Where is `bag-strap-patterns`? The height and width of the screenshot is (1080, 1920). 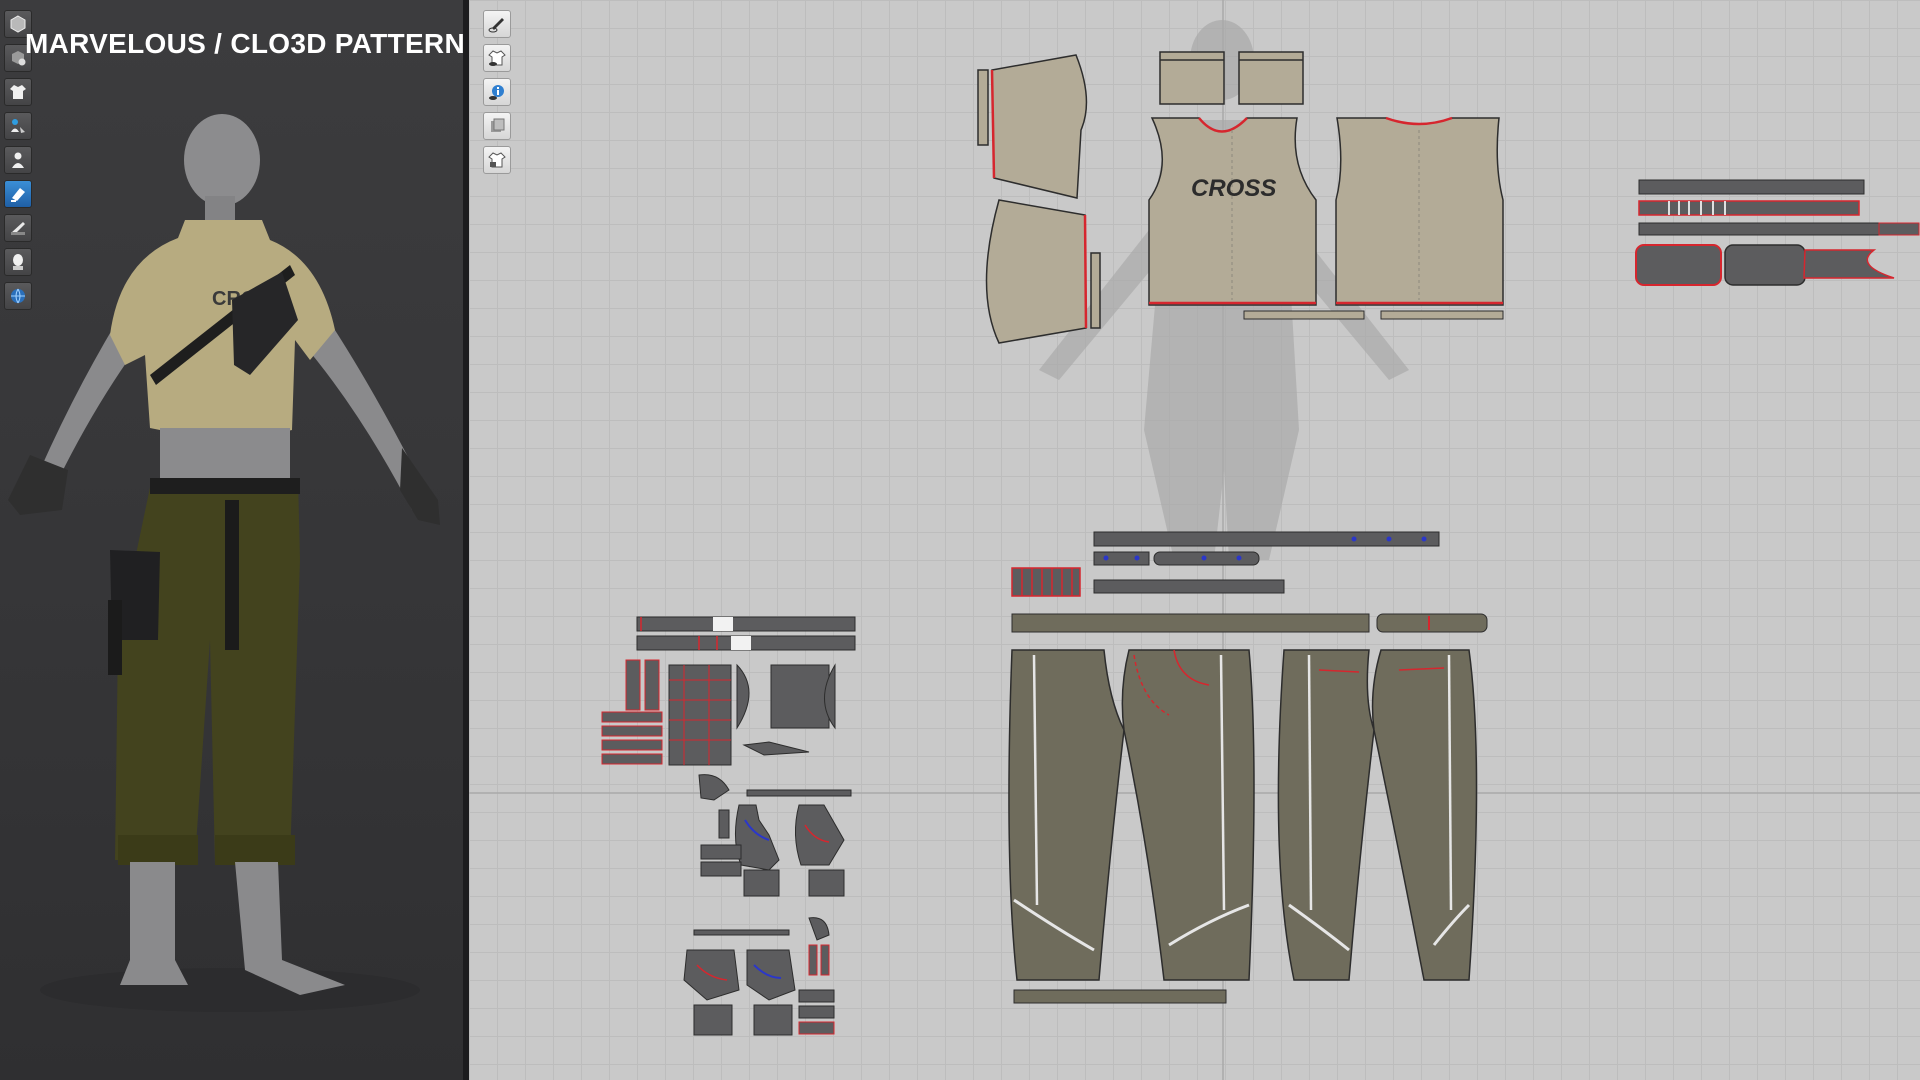 bag-strap-patterns is located at coordinates (1777, 232).